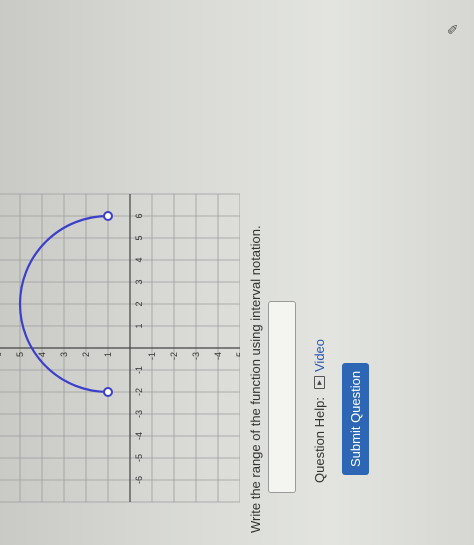  I want to click on x-tick-label: -2, so click(139, 392).